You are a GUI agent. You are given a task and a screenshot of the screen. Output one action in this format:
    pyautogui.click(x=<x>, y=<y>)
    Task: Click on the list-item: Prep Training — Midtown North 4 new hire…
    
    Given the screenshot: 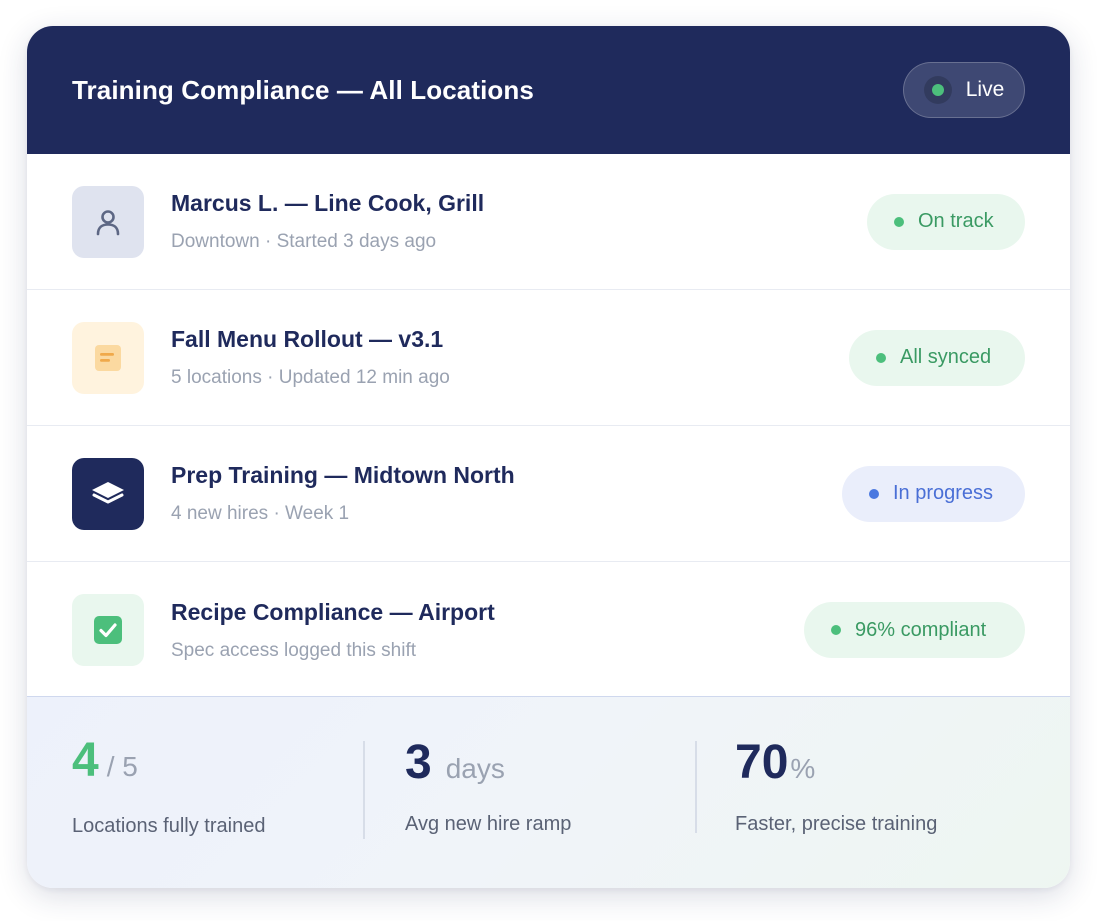 What is the action you would take?
    pyautogui.click(x=548, y=494)
    